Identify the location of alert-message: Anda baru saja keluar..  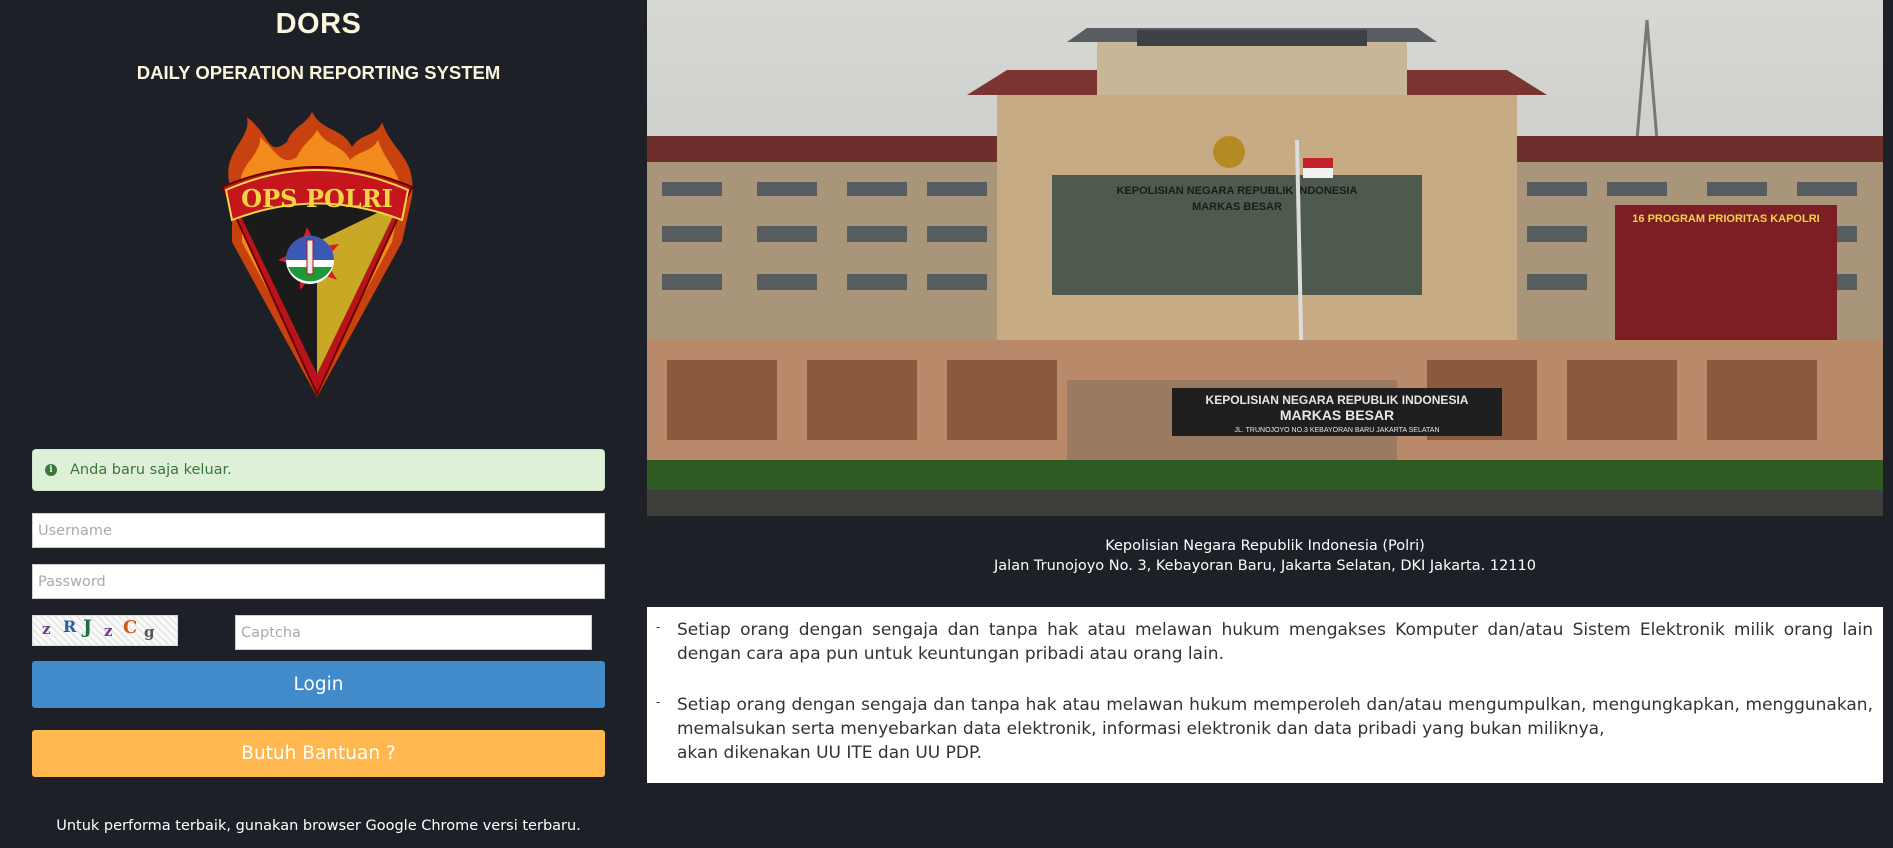
(151, 470).